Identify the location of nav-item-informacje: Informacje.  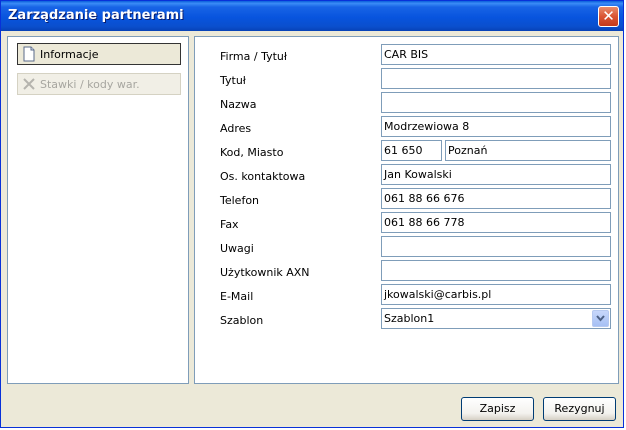
(99, 54).